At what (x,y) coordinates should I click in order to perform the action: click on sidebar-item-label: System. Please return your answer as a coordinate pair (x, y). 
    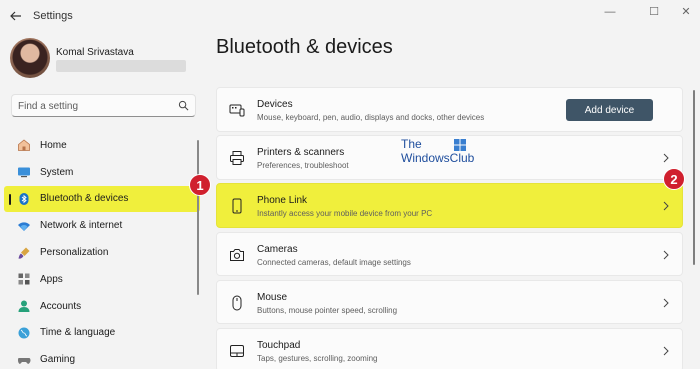
    Looking at the image, I should click on (57, 172).